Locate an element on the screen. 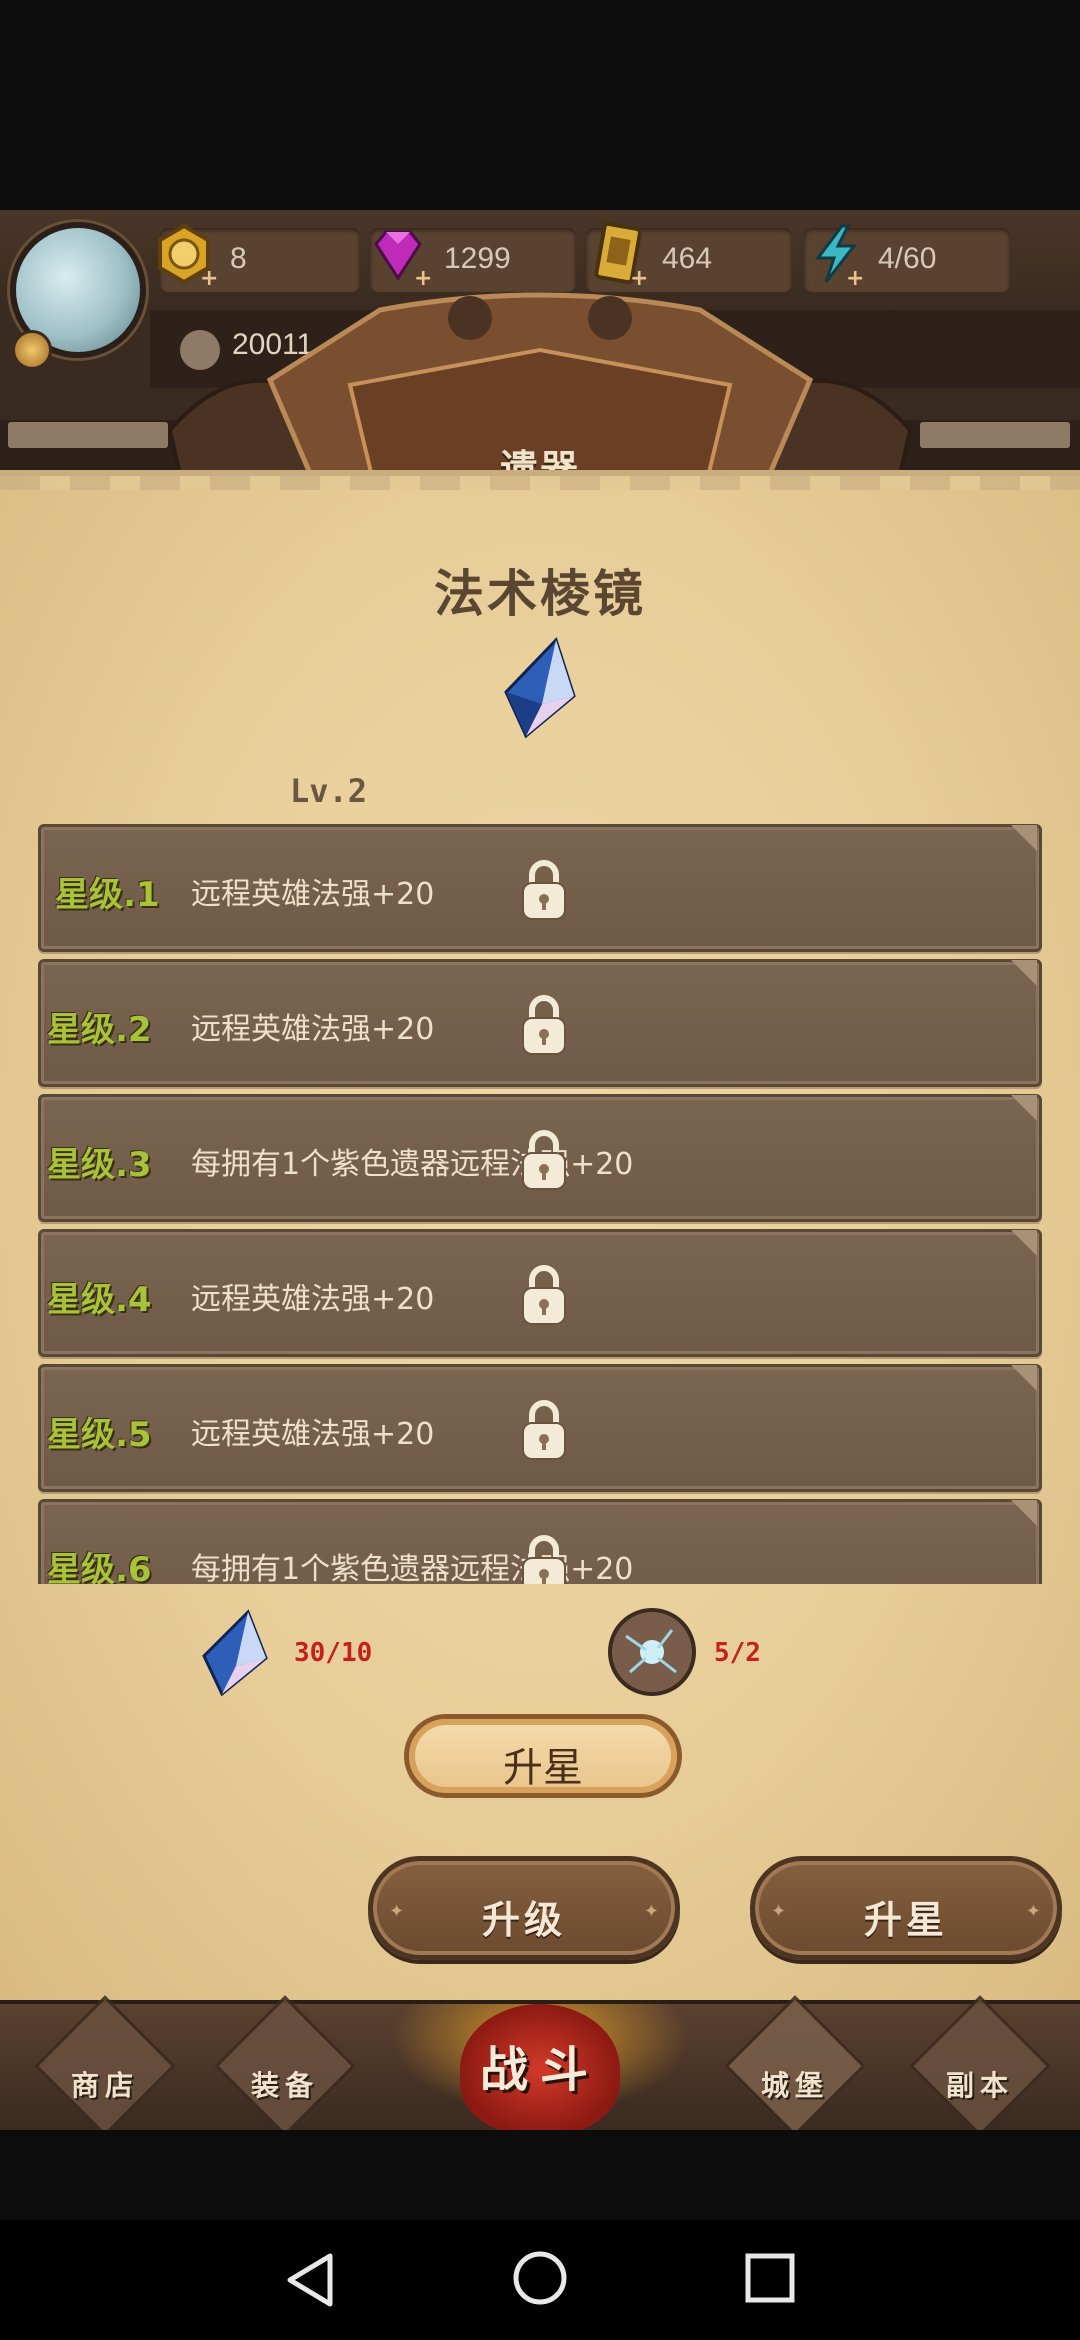 The height and width of the screenshot is (2340, 1080). list-item: 星级.6 每拥有1个紫色遗器远程法强+20 is located at coordinates (540, 1541).